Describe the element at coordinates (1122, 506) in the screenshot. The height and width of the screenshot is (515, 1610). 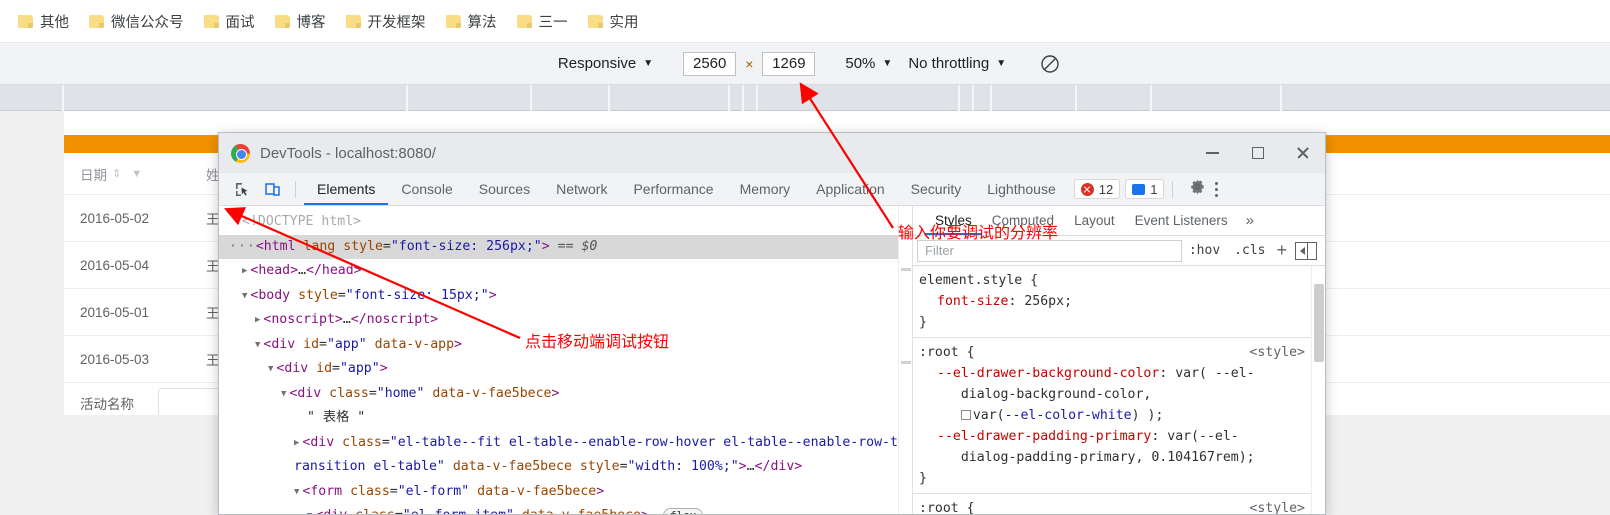
I see `css-selector: :root {<style>` at that location.